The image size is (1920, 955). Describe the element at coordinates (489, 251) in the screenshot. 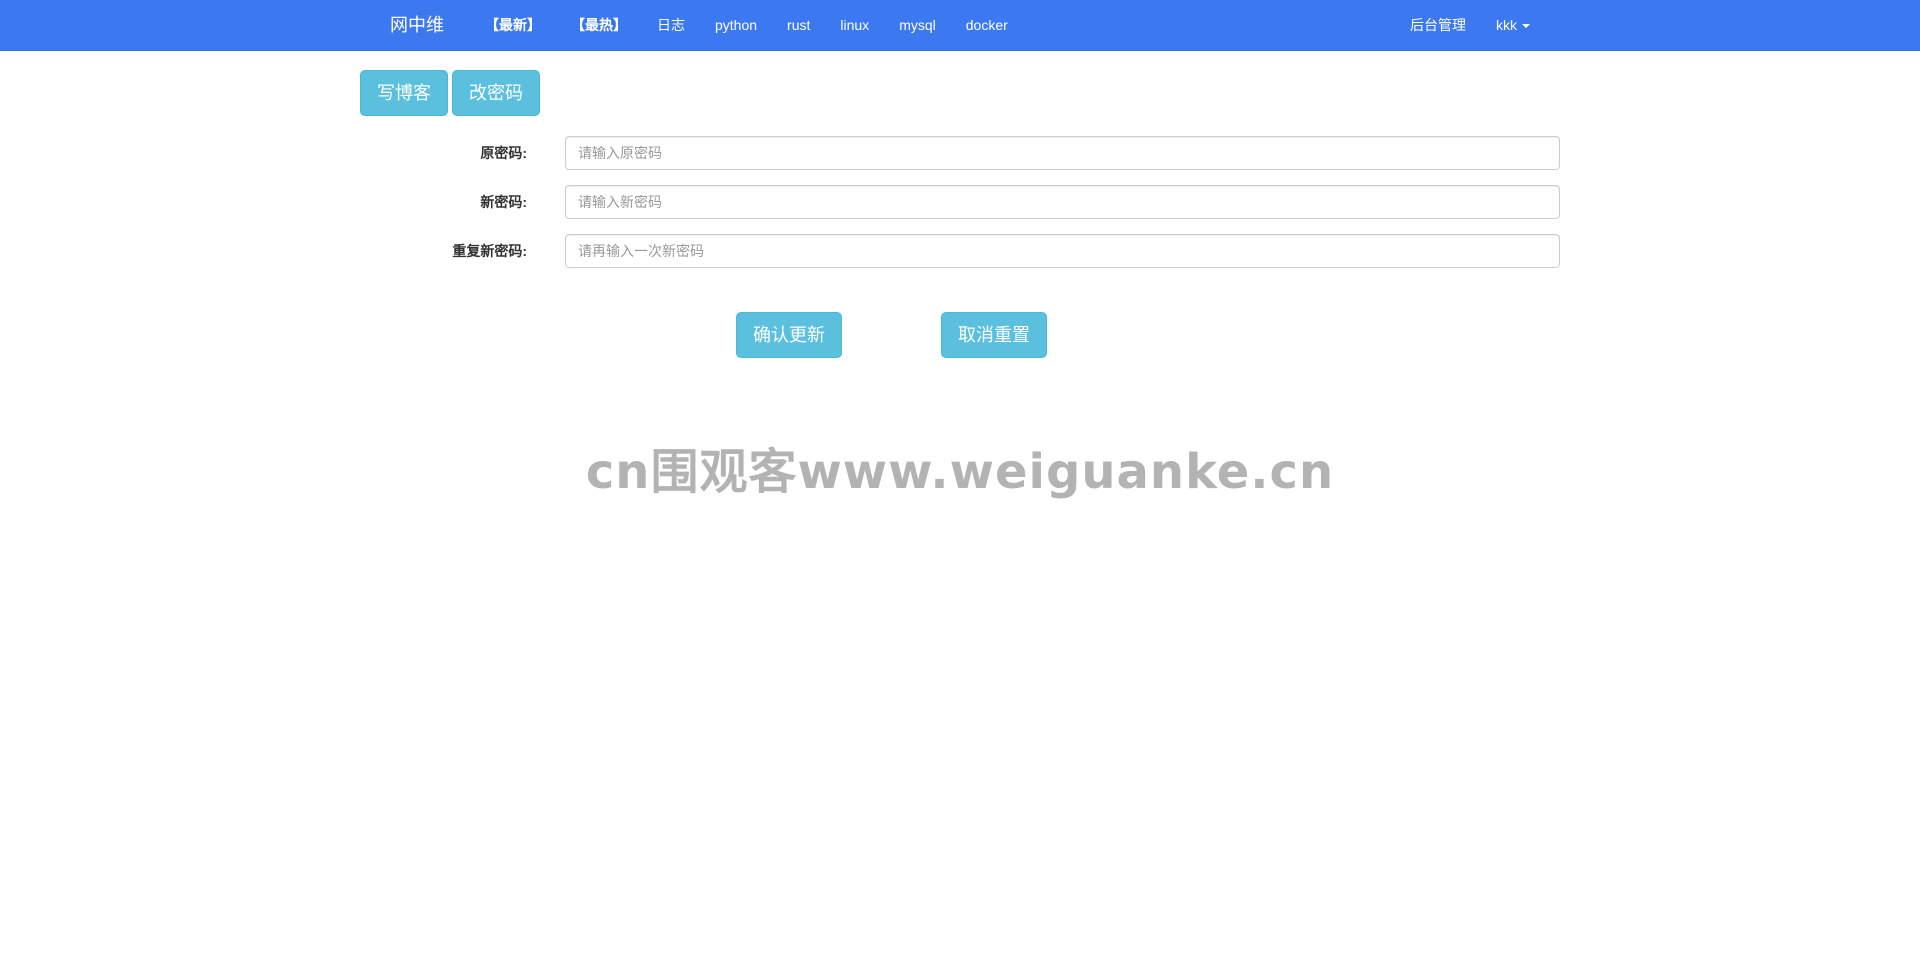

I see `repeat-password-label: 重复新密码:` at that location.